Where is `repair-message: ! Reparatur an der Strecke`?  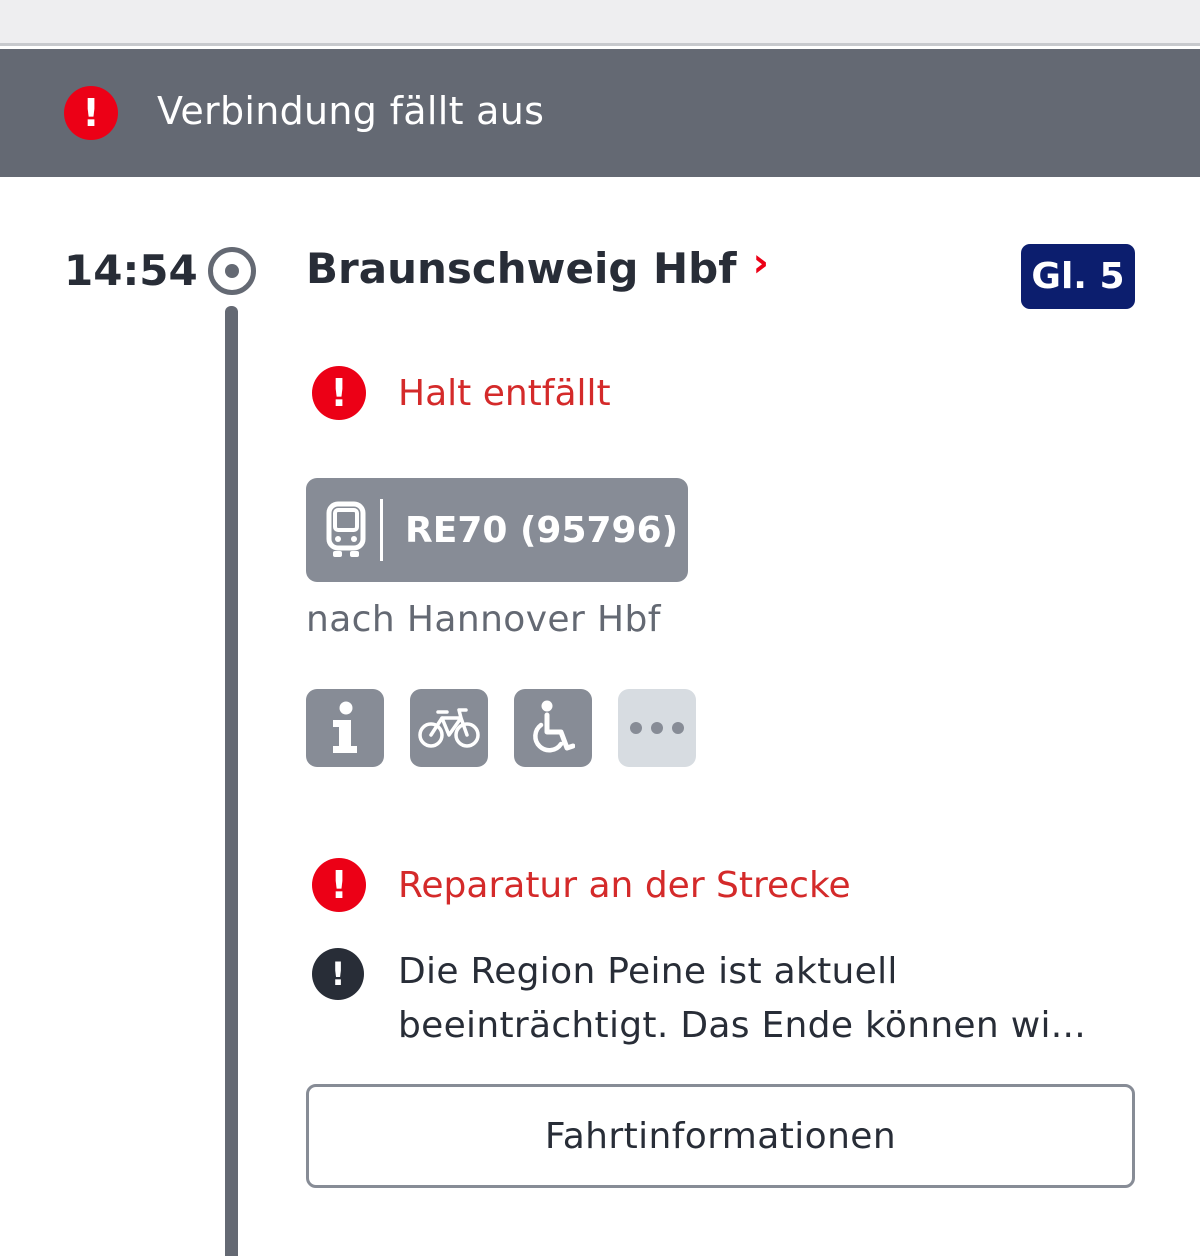
repair-message: ! Reparatur an der Strecke is located at coordinates (581, 885).